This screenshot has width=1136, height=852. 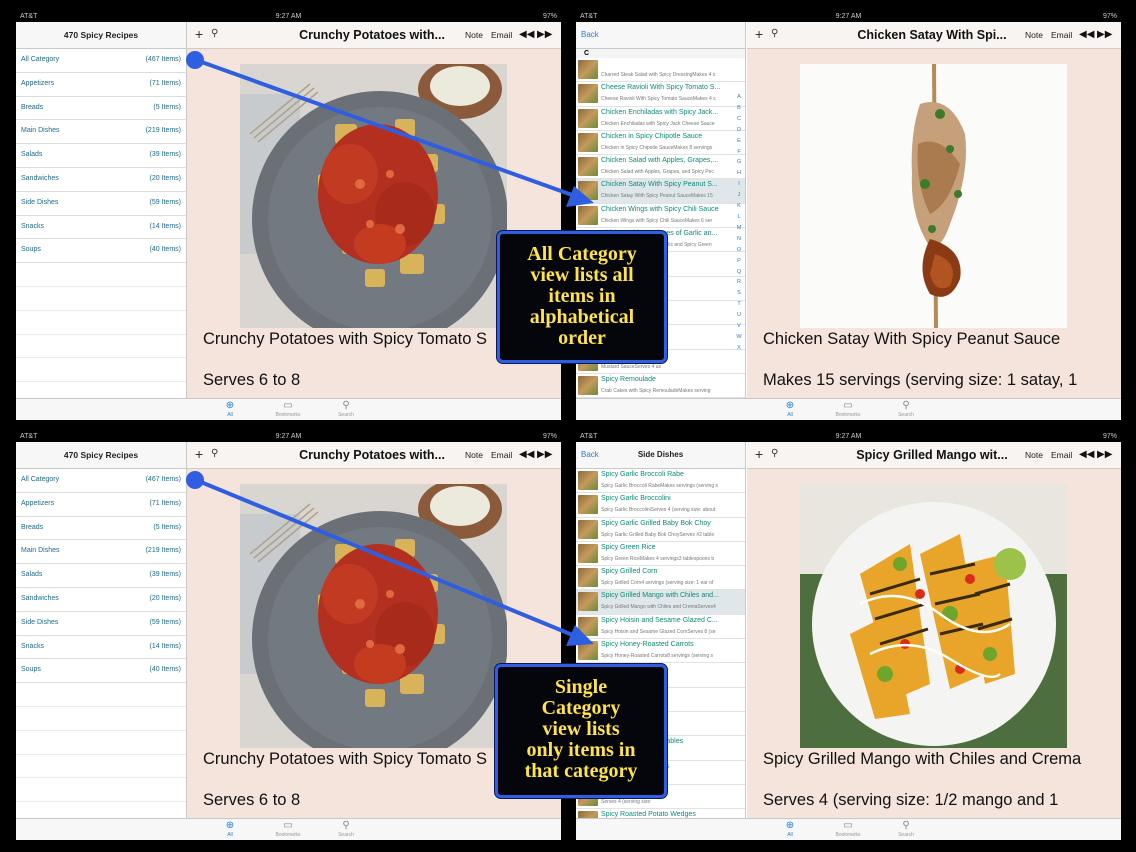 I want to click on arrow-single-category, so click(x=390, y=558).